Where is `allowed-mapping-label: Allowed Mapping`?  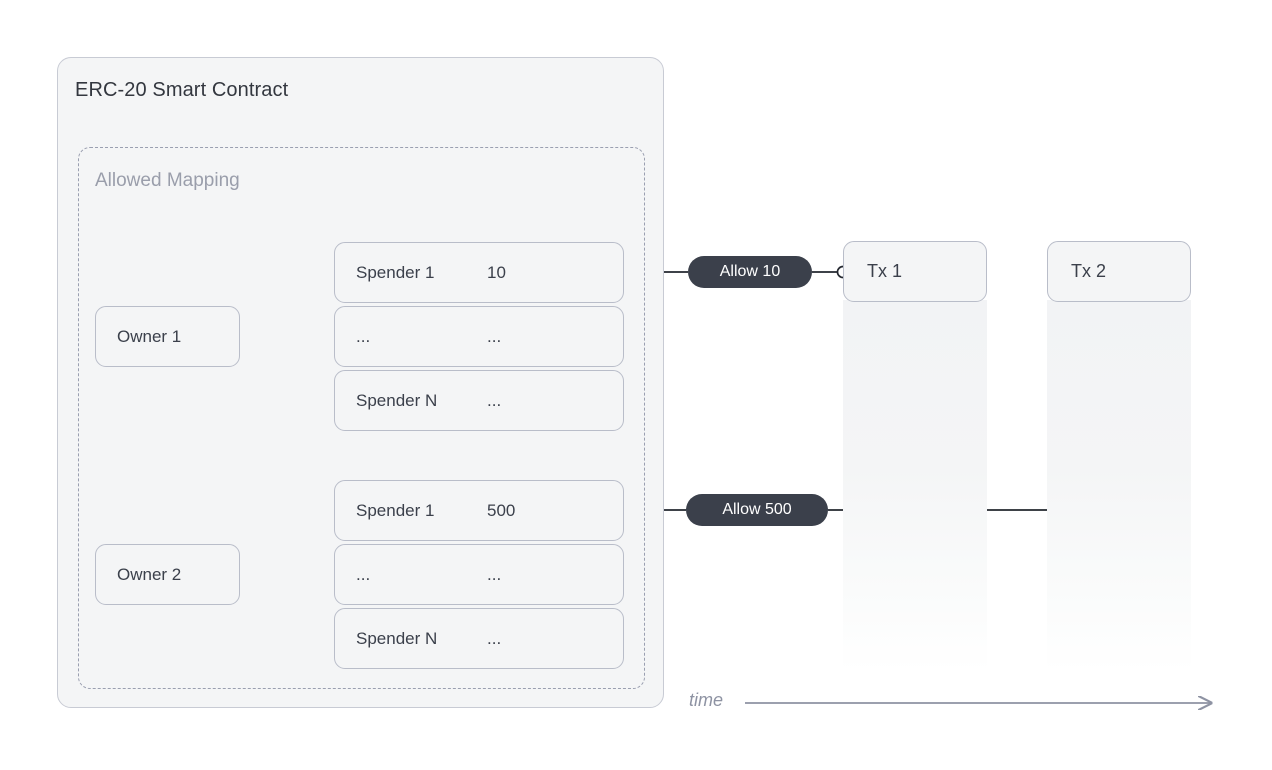
allowed-mapping-label: Allowed Mapping is located at coordinates (167, 180).